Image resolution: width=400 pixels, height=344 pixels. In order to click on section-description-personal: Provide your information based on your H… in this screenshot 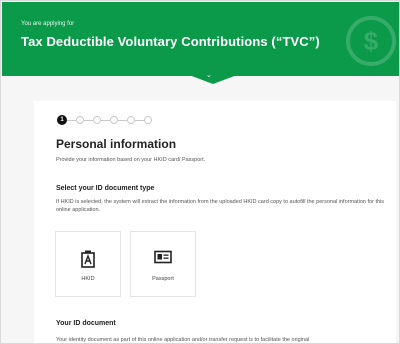, I will do `click(131, 160)`.